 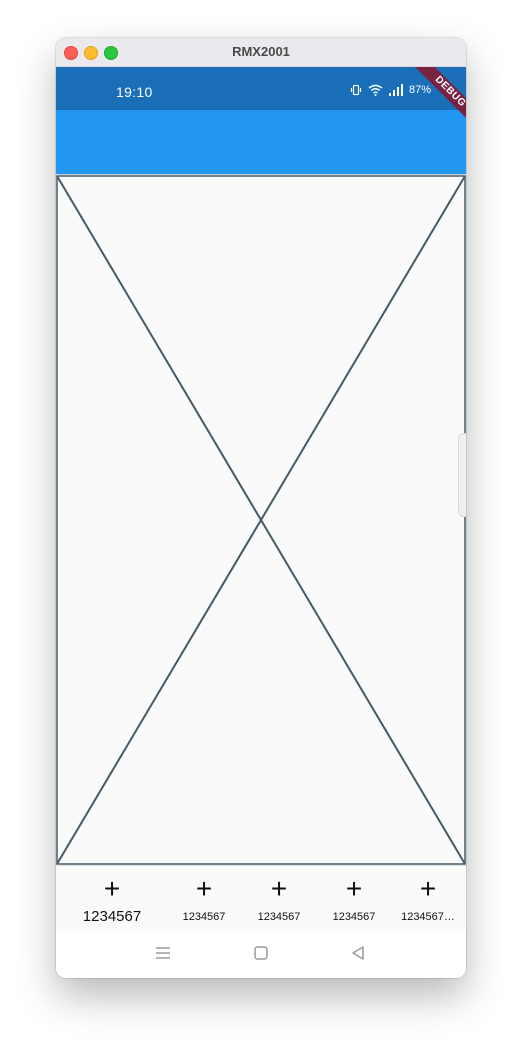 I want to click on nav-item-3: + 1234567, so click(x=279, y=898).